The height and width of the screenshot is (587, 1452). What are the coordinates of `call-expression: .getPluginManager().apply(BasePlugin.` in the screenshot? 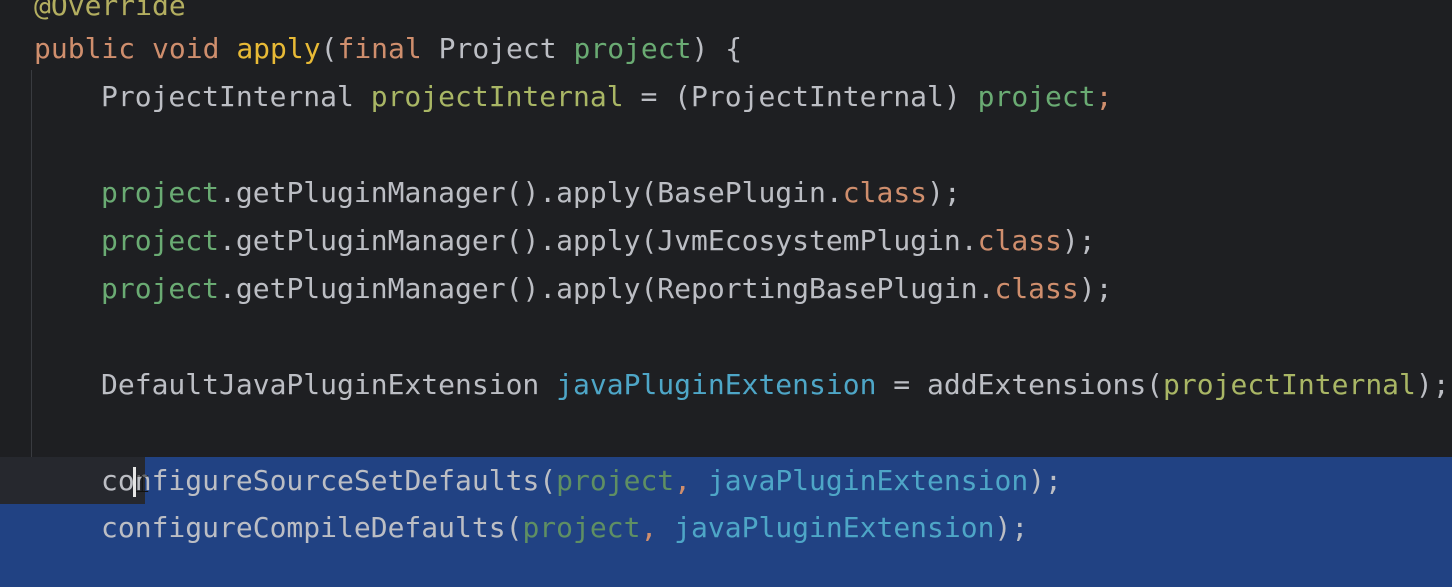 It's located at (531, 192).